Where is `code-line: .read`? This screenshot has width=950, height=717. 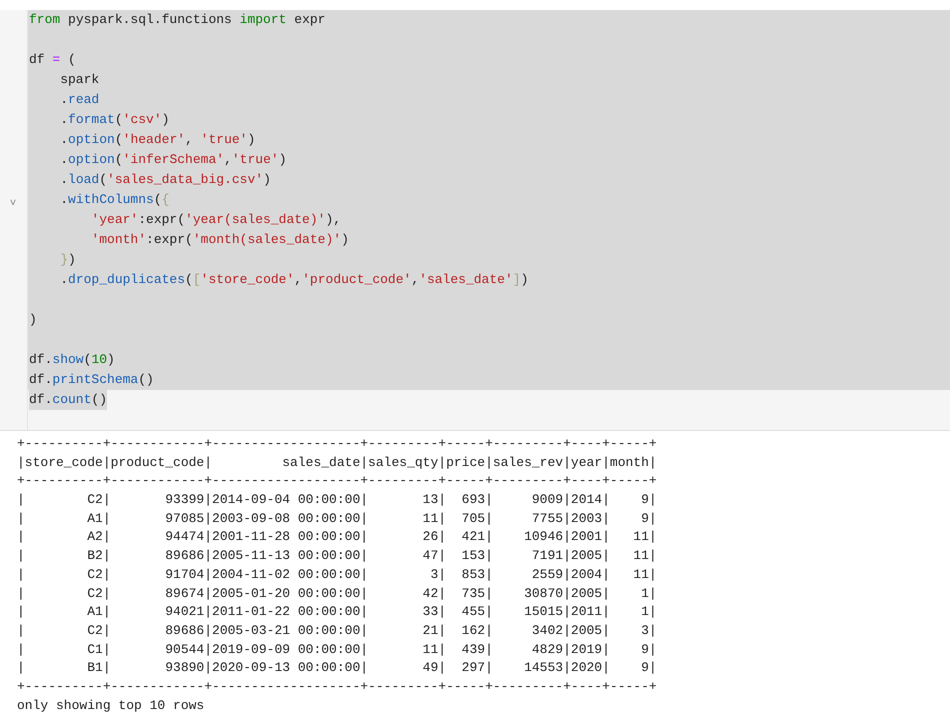 code-line: .read is located at coordinates (79, 100).